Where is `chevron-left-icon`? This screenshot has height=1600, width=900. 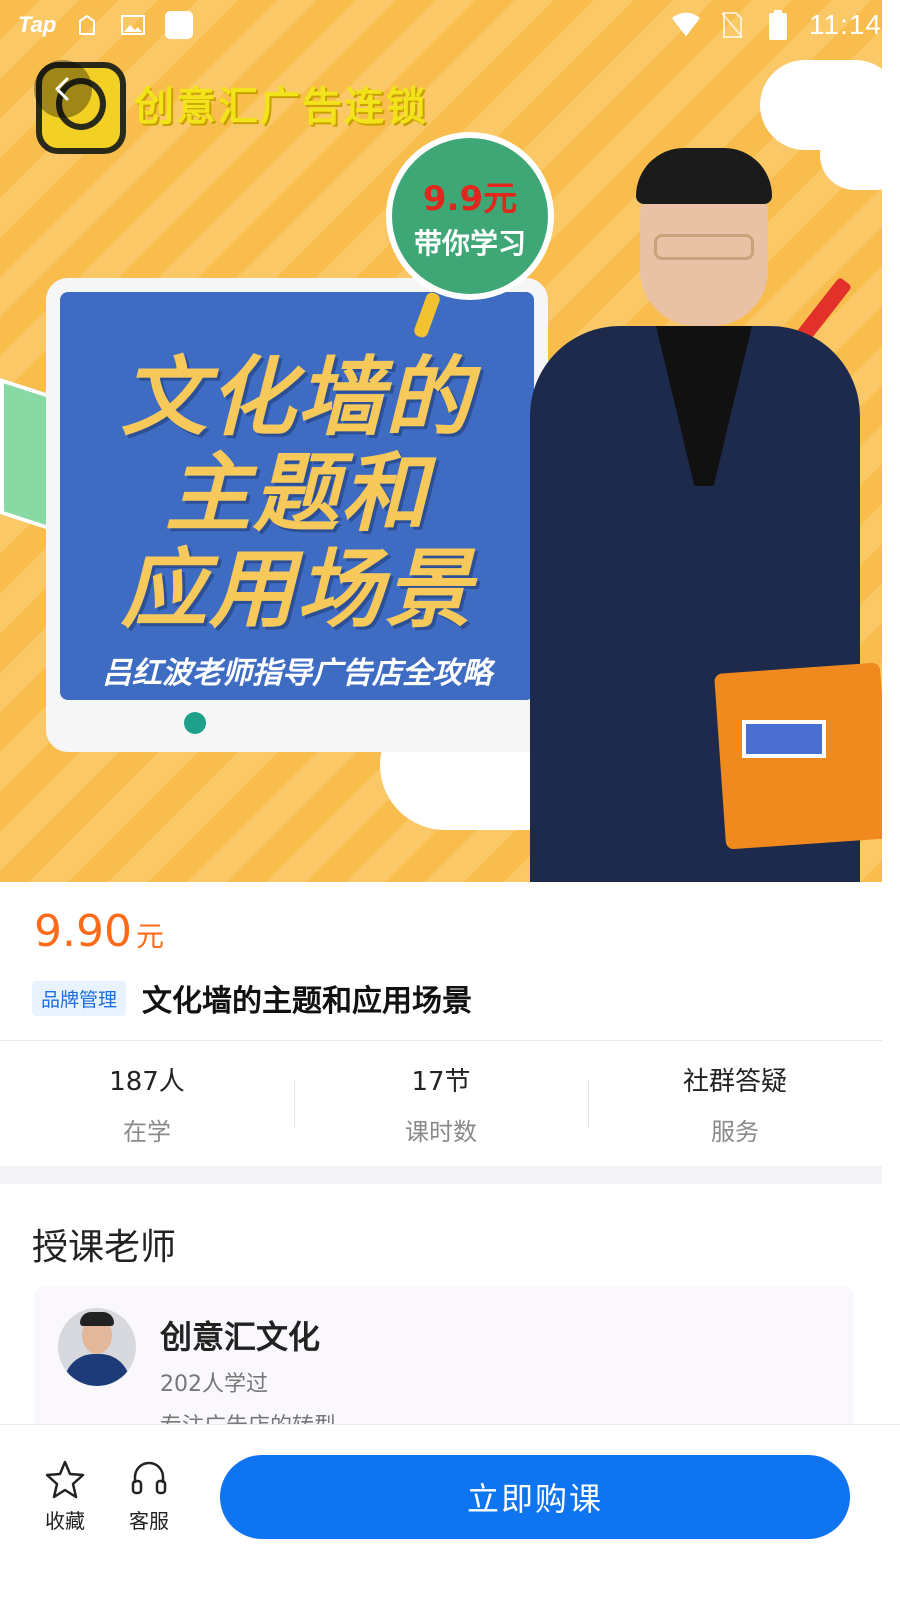
chevron-left-icon is located at coordinates (62, 89).